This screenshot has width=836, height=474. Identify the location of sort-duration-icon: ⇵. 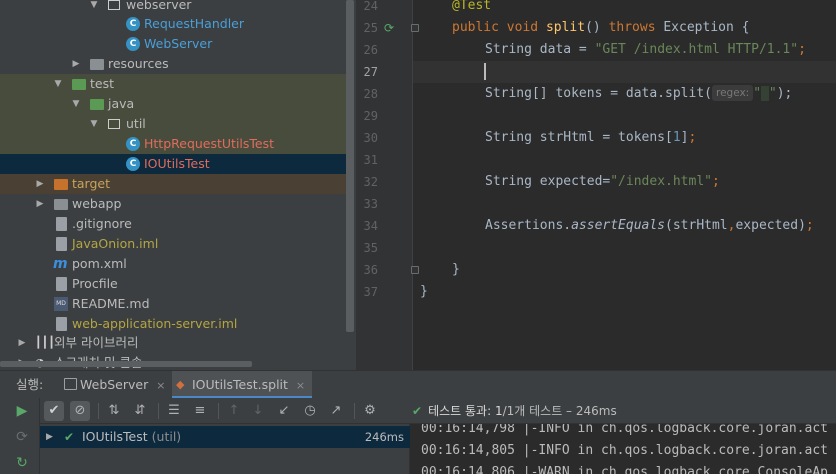
(140, 411).